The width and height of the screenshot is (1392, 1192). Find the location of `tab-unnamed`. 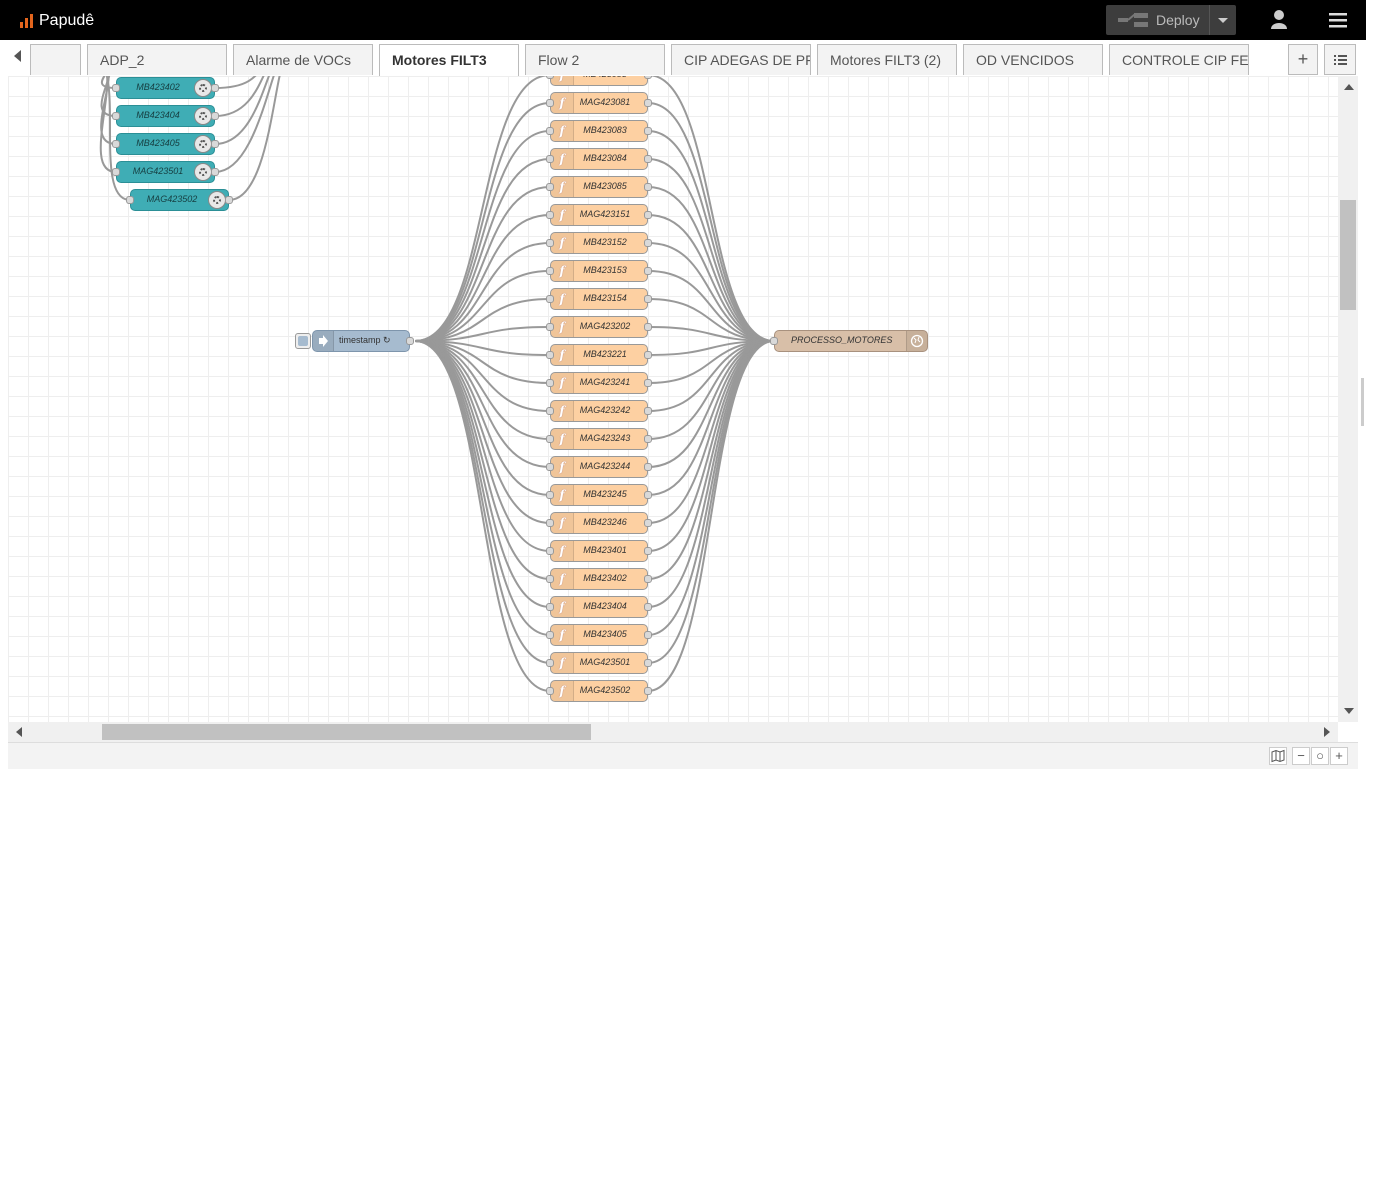

tab-unnamed is located at coordinates (55, 59).